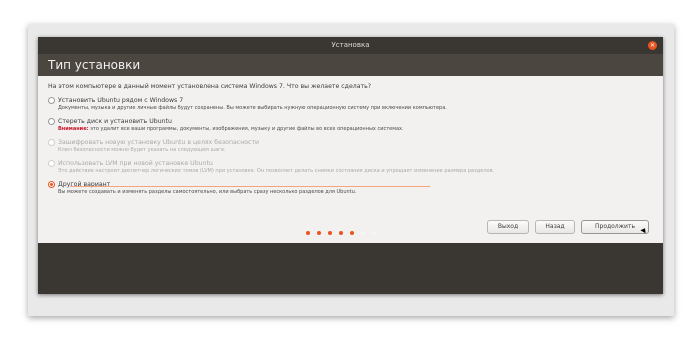 The image size is (700, 337). Describe the element at coordinates (84, 184) in the screenshot. I see `option-title: Другой вариант` at that location.